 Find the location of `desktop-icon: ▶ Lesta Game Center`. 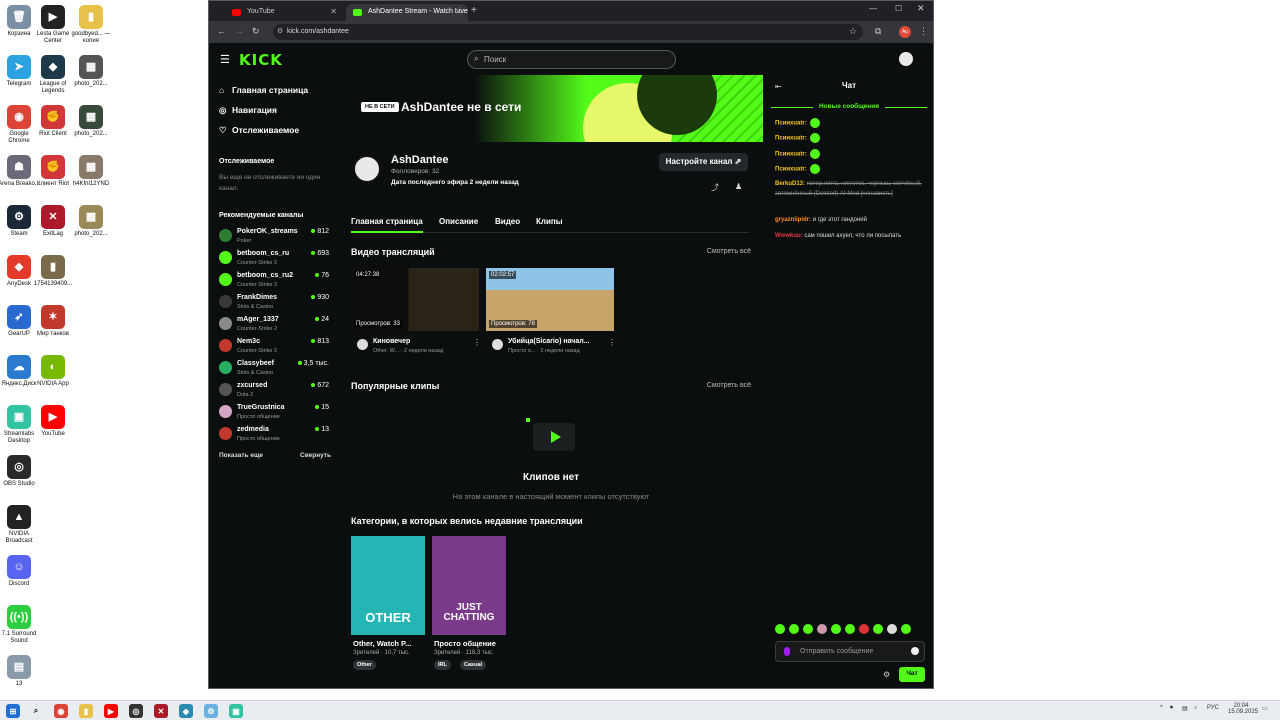

desktop-icon: ▶ Lesta Game Center is located at coordinates (53, 25).